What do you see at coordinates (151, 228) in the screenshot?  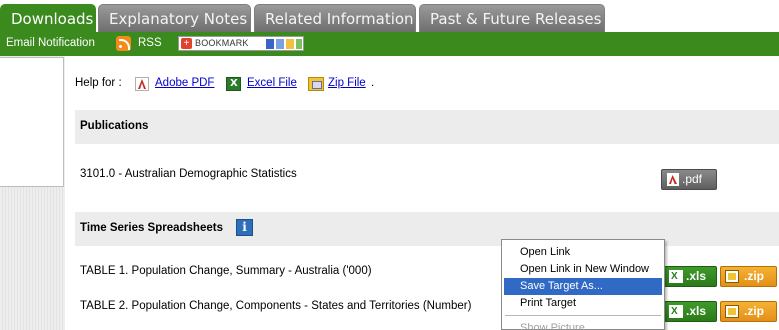 I see `time-series-title: Time Series Spreadsheets` at bounding box center [151, 228].